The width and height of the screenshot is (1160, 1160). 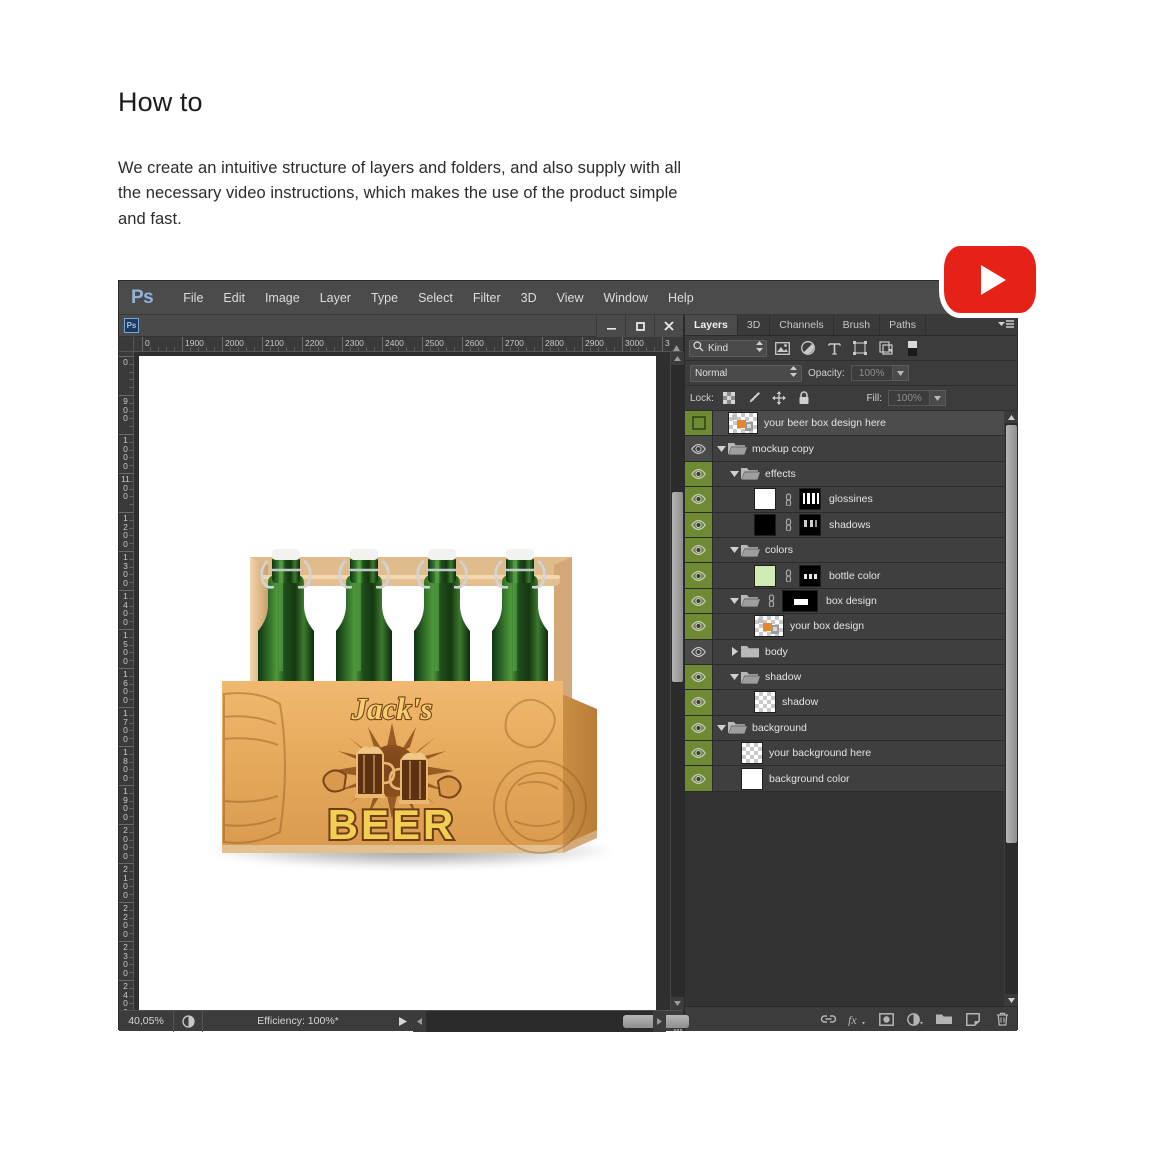 What do you see at coordinates (903, 325) in the screenshot?
I see `tab-paths: Paths` at bounding box center [903, 325].